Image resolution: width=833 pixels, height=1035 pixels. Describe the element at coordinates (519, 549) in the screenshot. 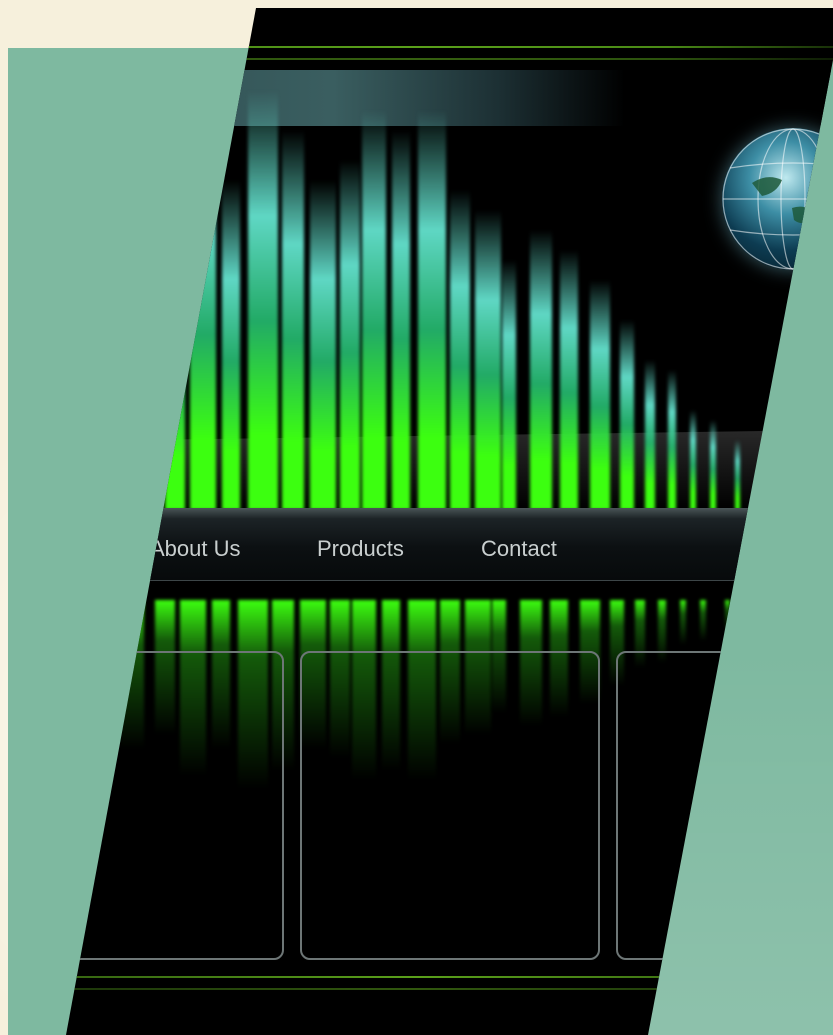

I see `nav-link-contact: Contact` at that location.